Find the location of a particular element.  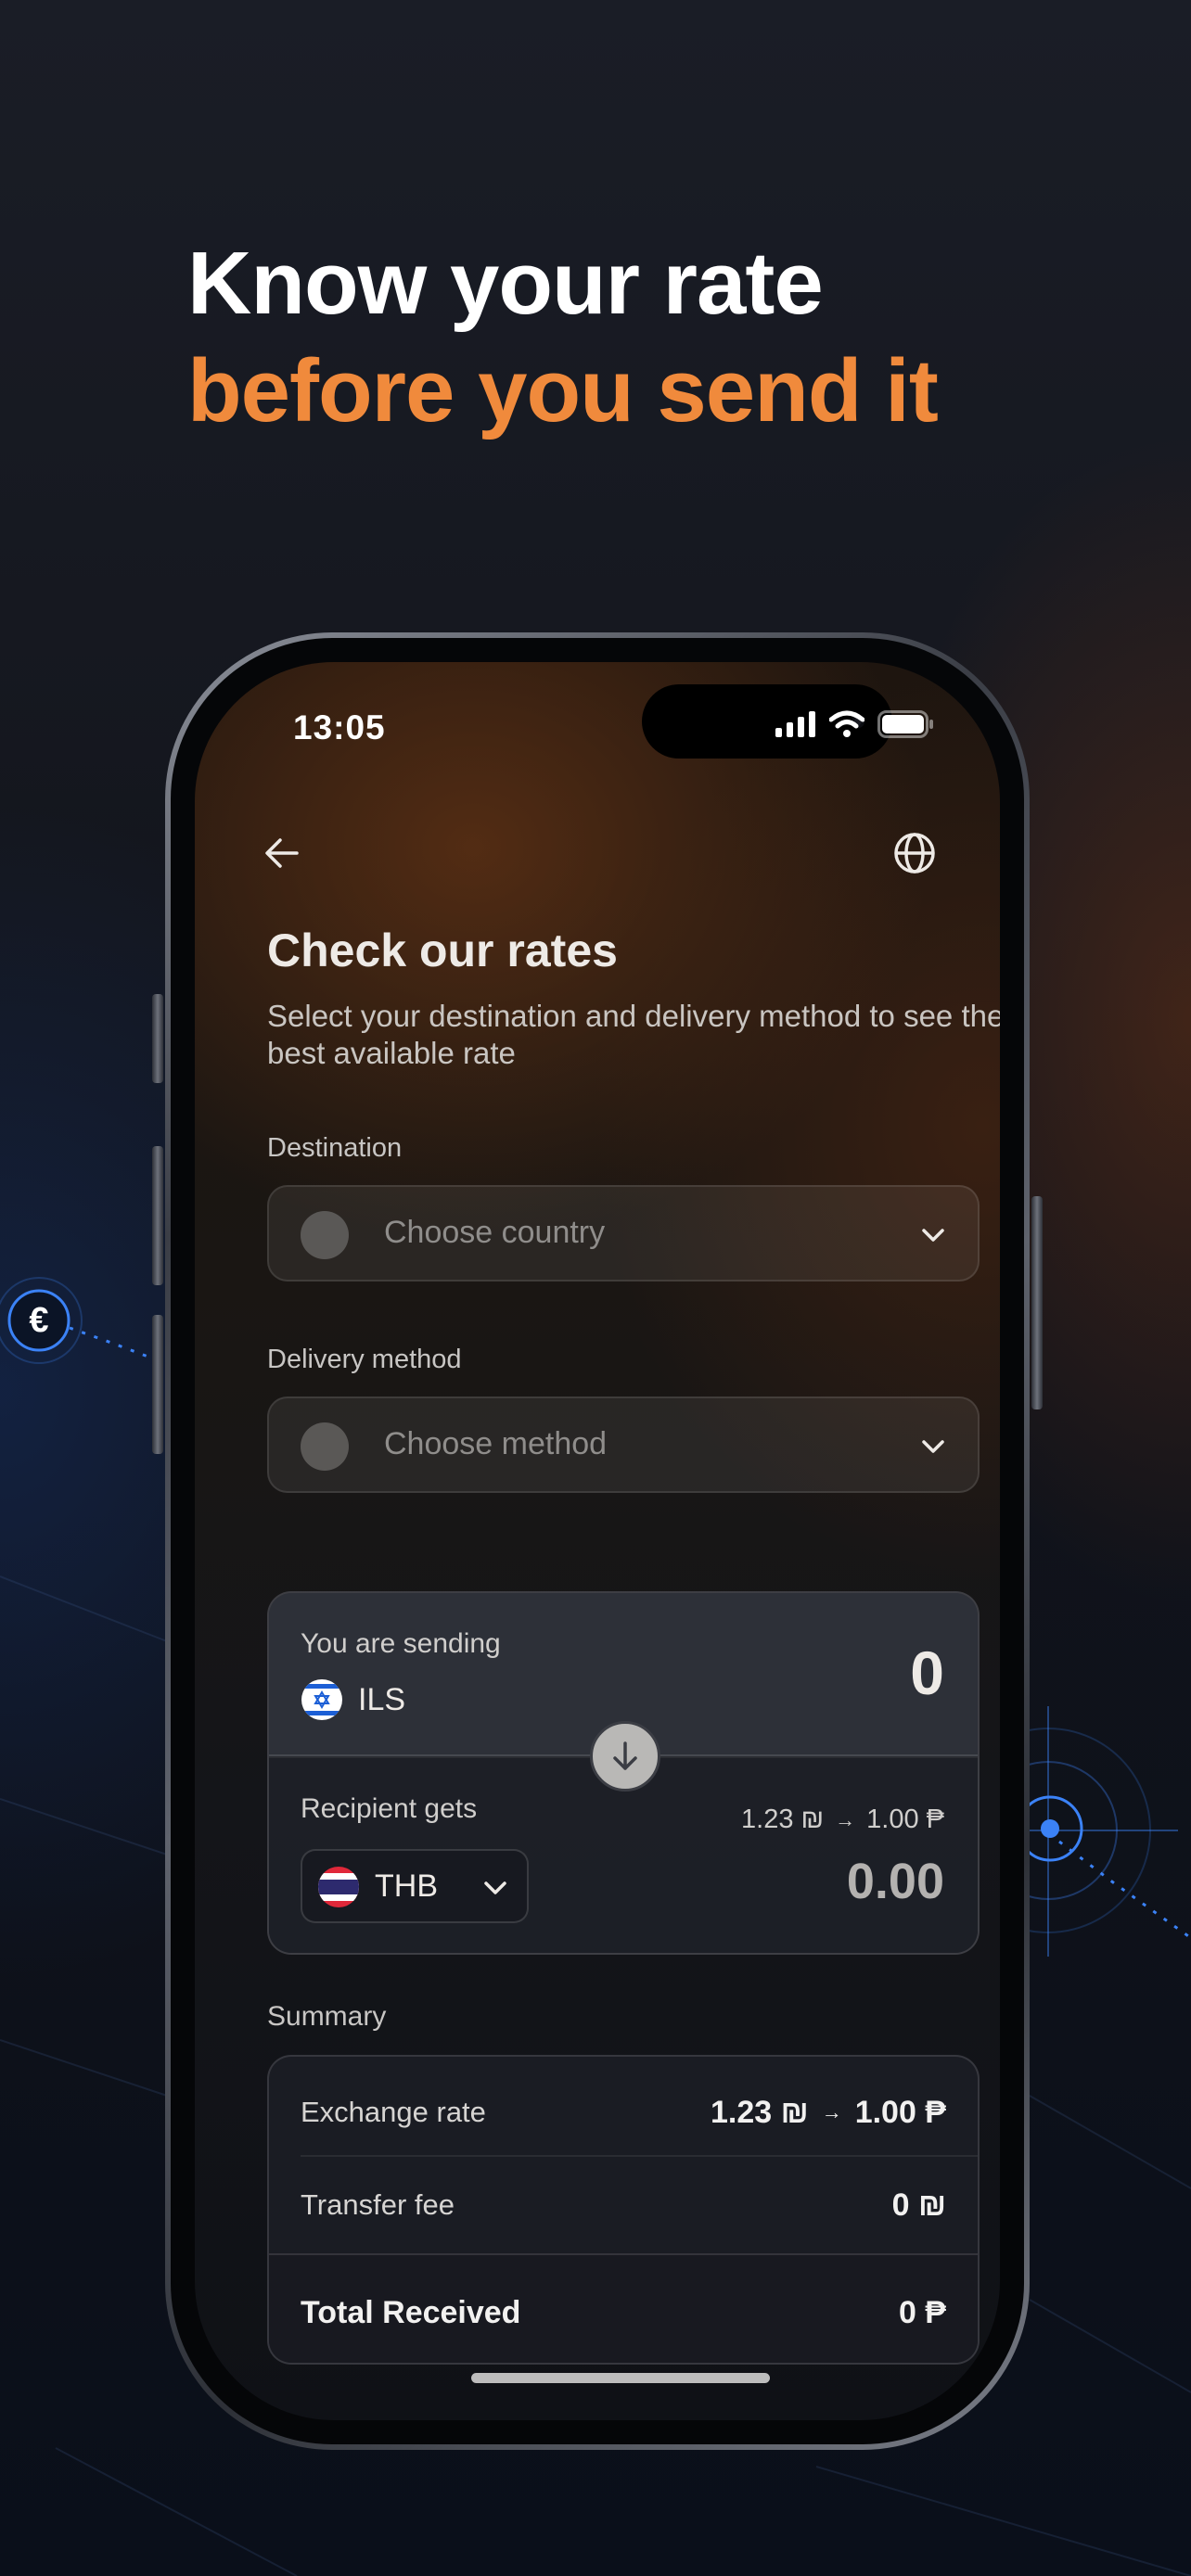

destination-placeholder: Choose country is located at coordinates (495, 1232).